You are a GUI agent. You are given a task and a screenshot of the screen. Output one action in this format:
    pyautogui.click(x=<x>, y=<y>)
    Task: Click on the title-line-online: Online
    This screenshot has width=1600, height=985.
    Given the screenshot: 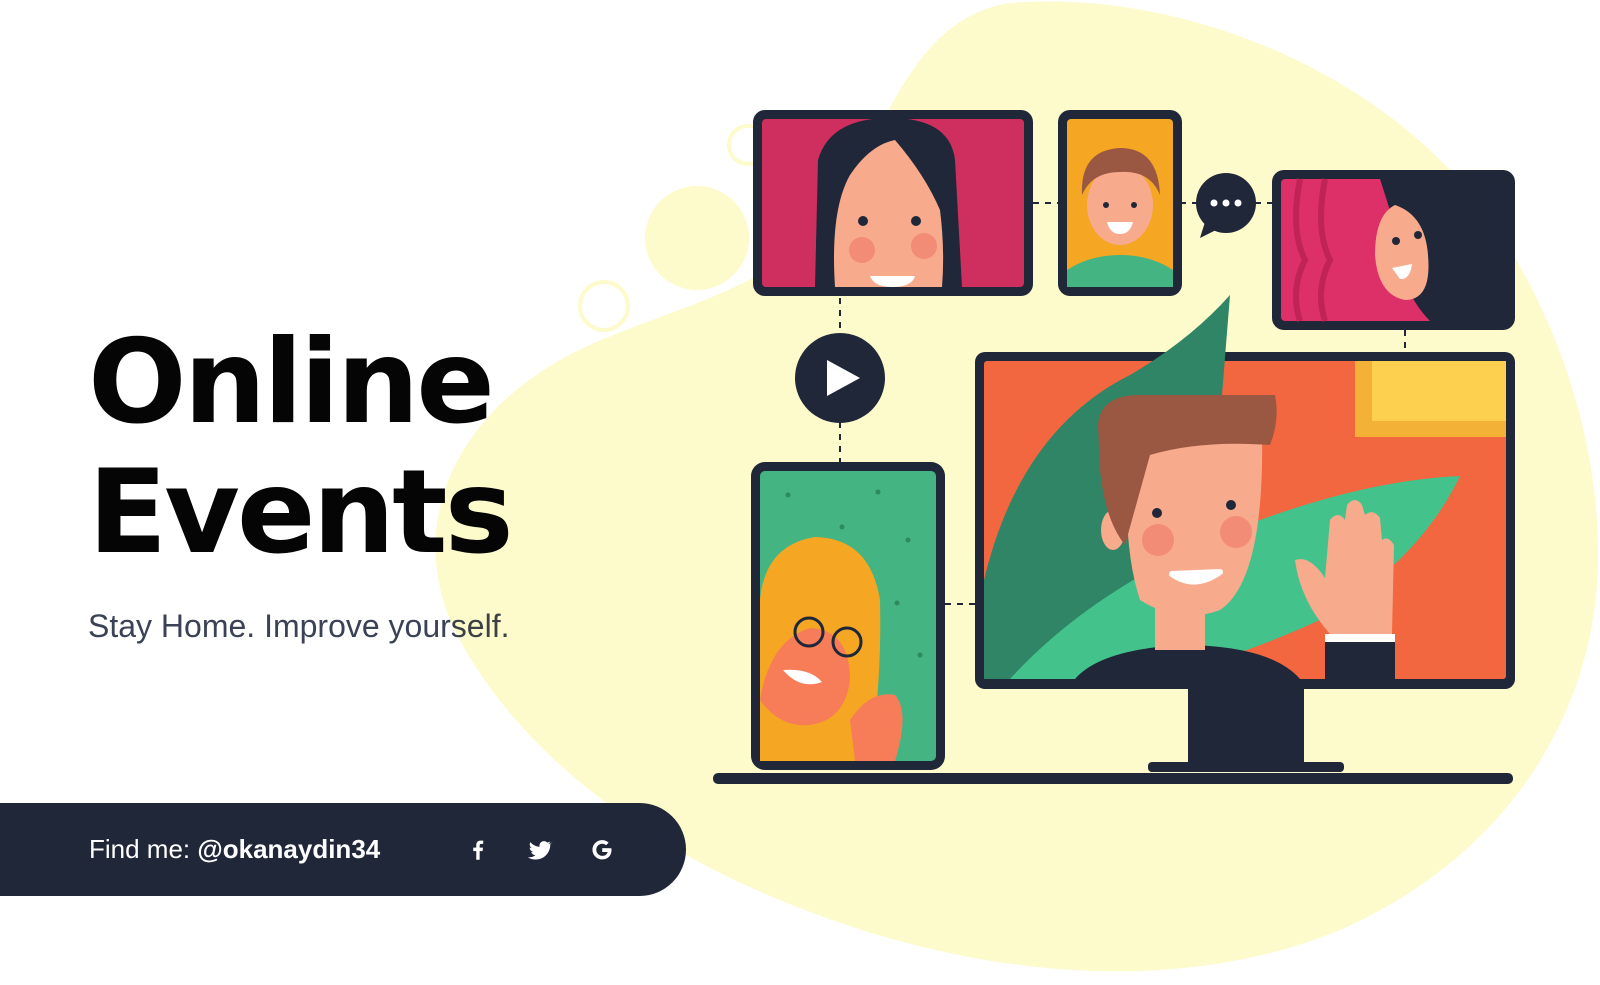 What is the action you would take?
    pyautogui.click(x=291, y=382)
    